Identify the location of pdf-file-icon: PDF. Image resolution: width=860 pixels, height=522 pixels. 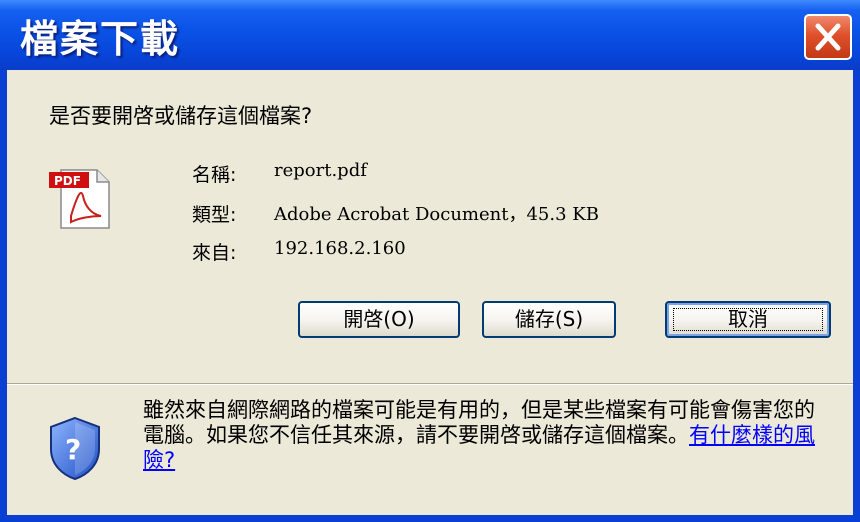
(79, 199).